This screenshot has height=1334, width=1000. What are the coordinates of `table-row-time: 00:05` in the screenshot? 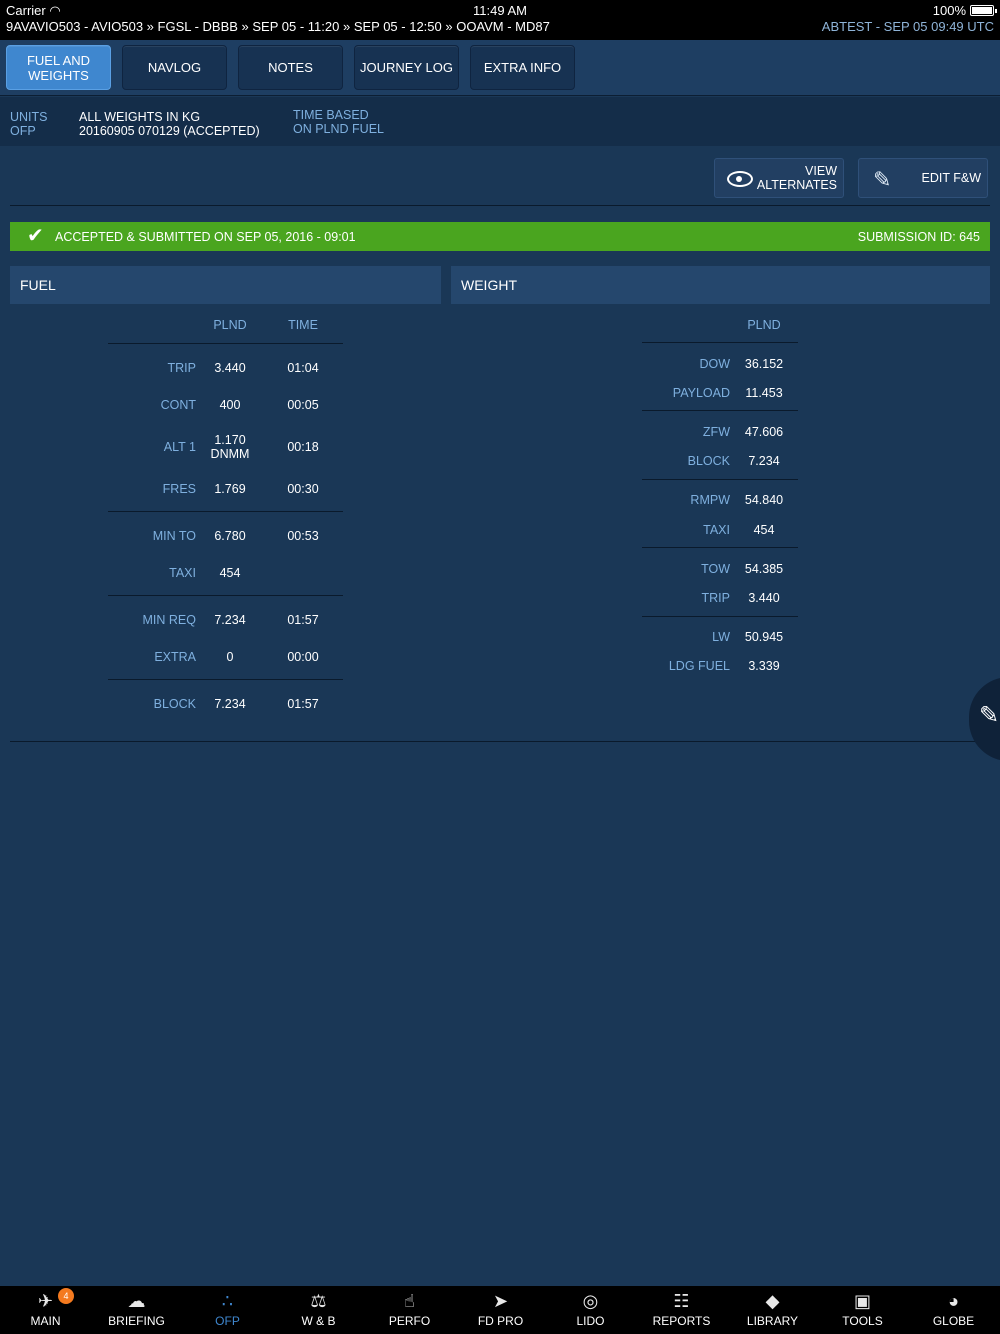 It's located at (303, 405).